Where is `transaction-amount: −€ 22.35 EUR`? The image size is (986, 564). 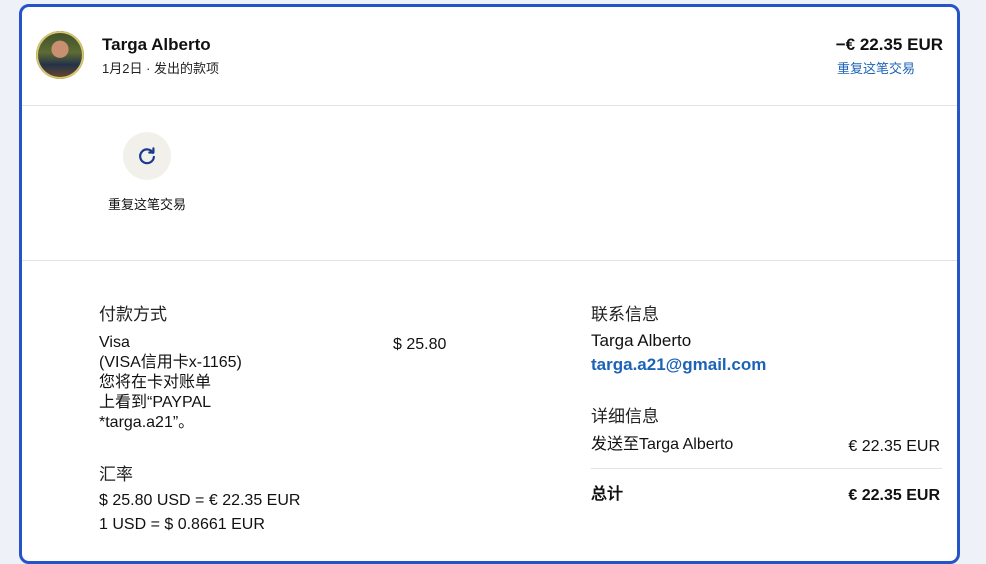 transaction-amount: −€ 22.35 EUR is located at coordinates (889, 44).